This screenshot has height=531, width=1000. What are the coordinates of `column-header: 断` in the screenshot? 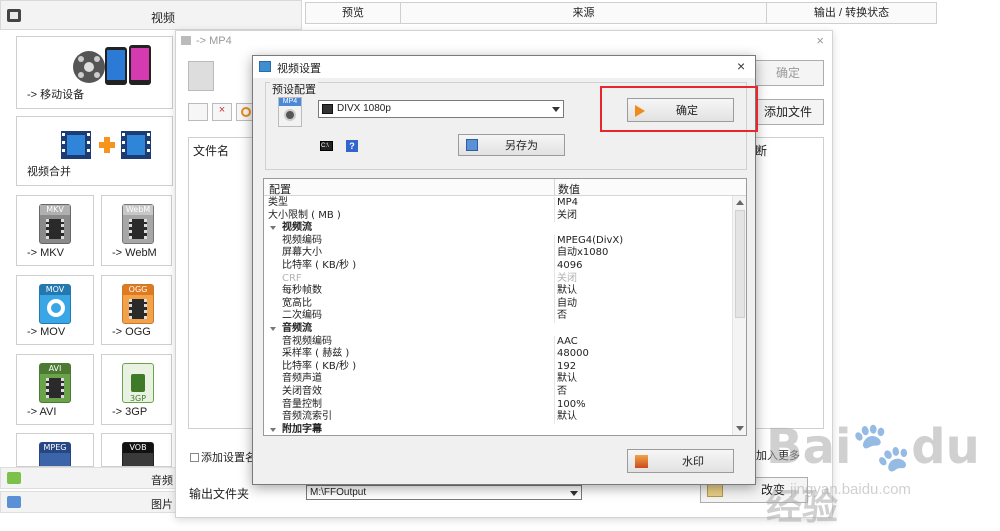 It's located at (761, 151).